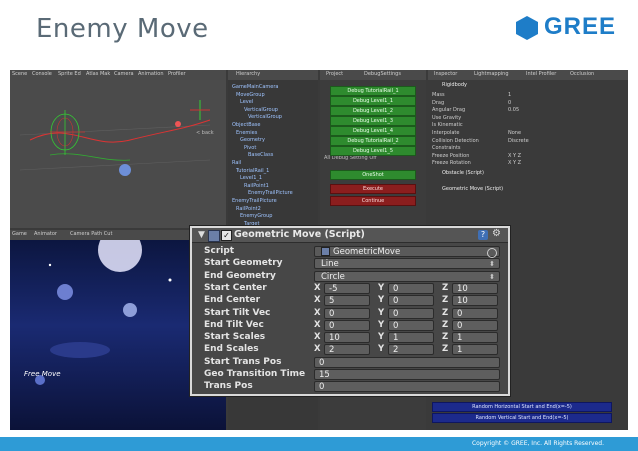  I want to click on inspector-row-value: Discrete, so click(518, 141).